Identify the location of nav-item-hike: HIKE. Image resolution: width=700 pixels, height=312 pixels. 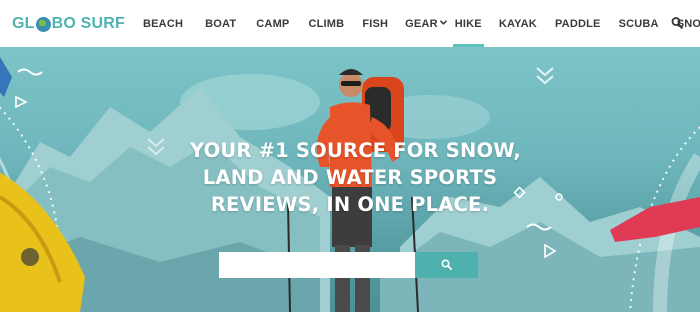
(468, 23).